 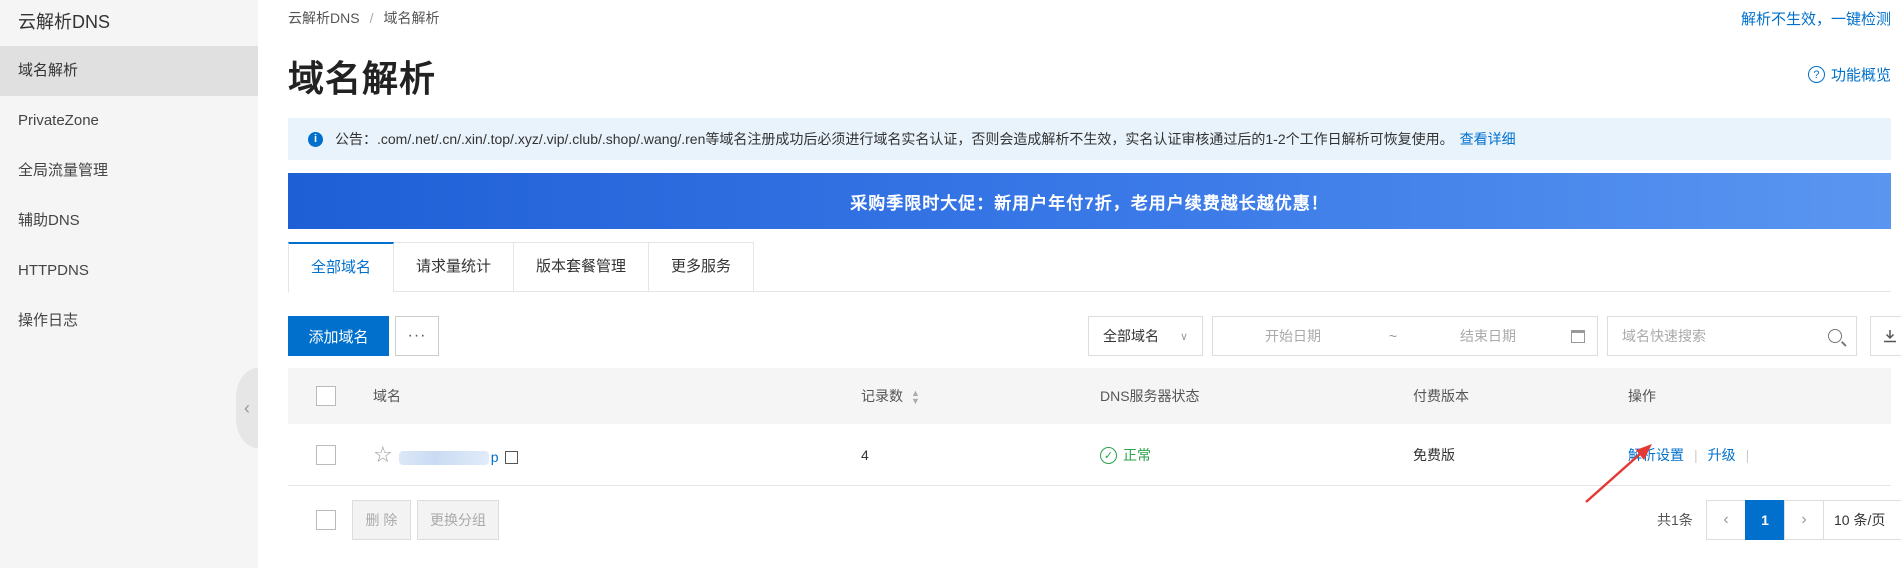 I want to click on table-header: 域名 记录数 ▲ ▼ DNS服务器状态 付费版本 操作, so click(x=1089, y=396).